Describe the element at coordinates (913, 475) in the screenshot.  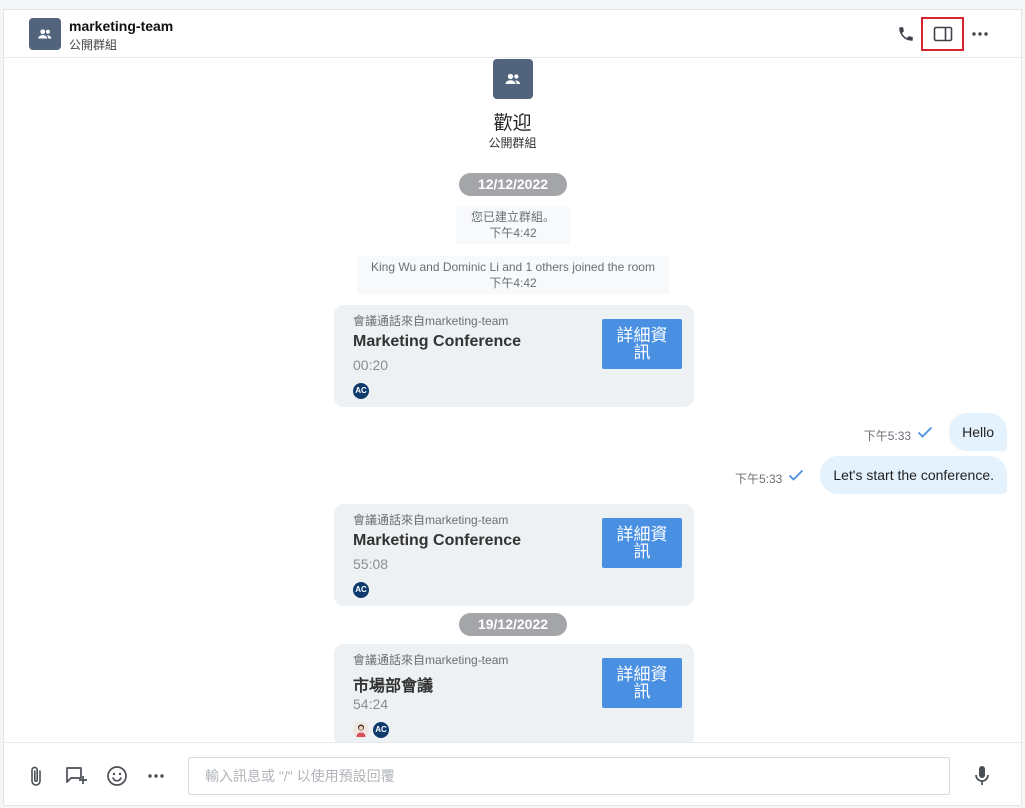
I see `message-bubble: Let's start the conference.` at that location.